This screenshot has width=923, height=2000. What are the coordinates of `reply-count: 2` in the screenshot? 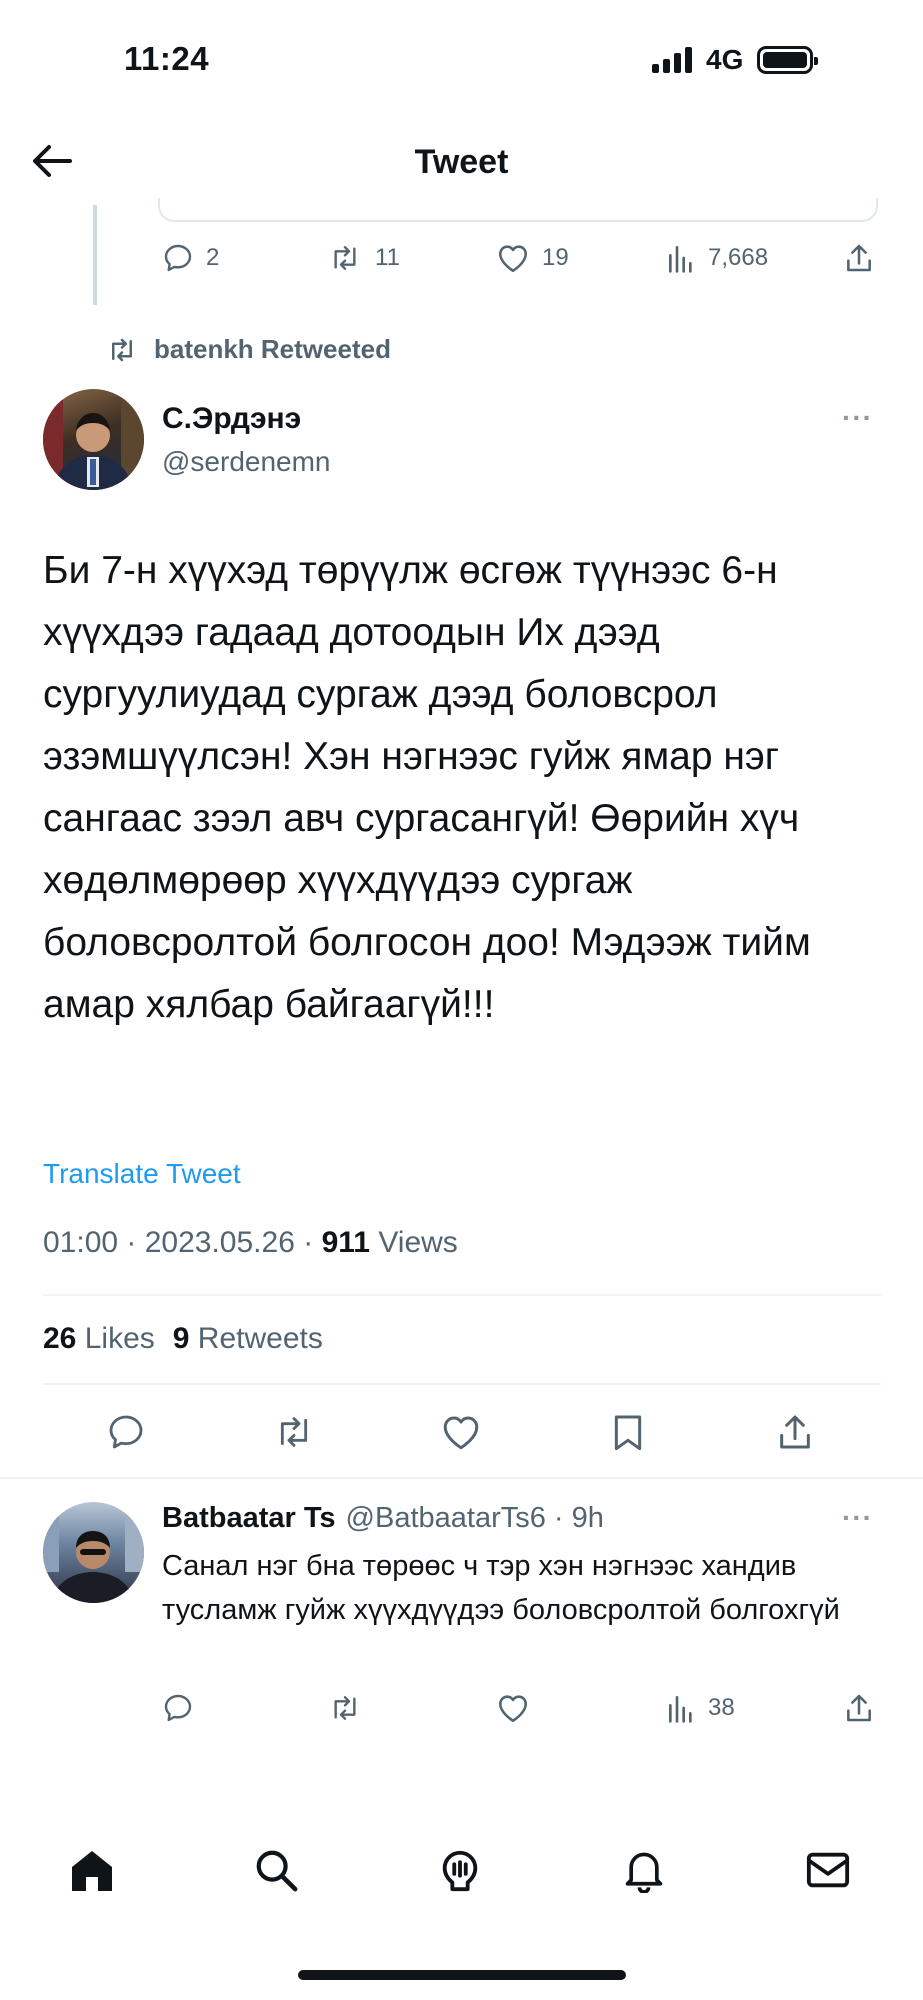 It's located at (213, 257).